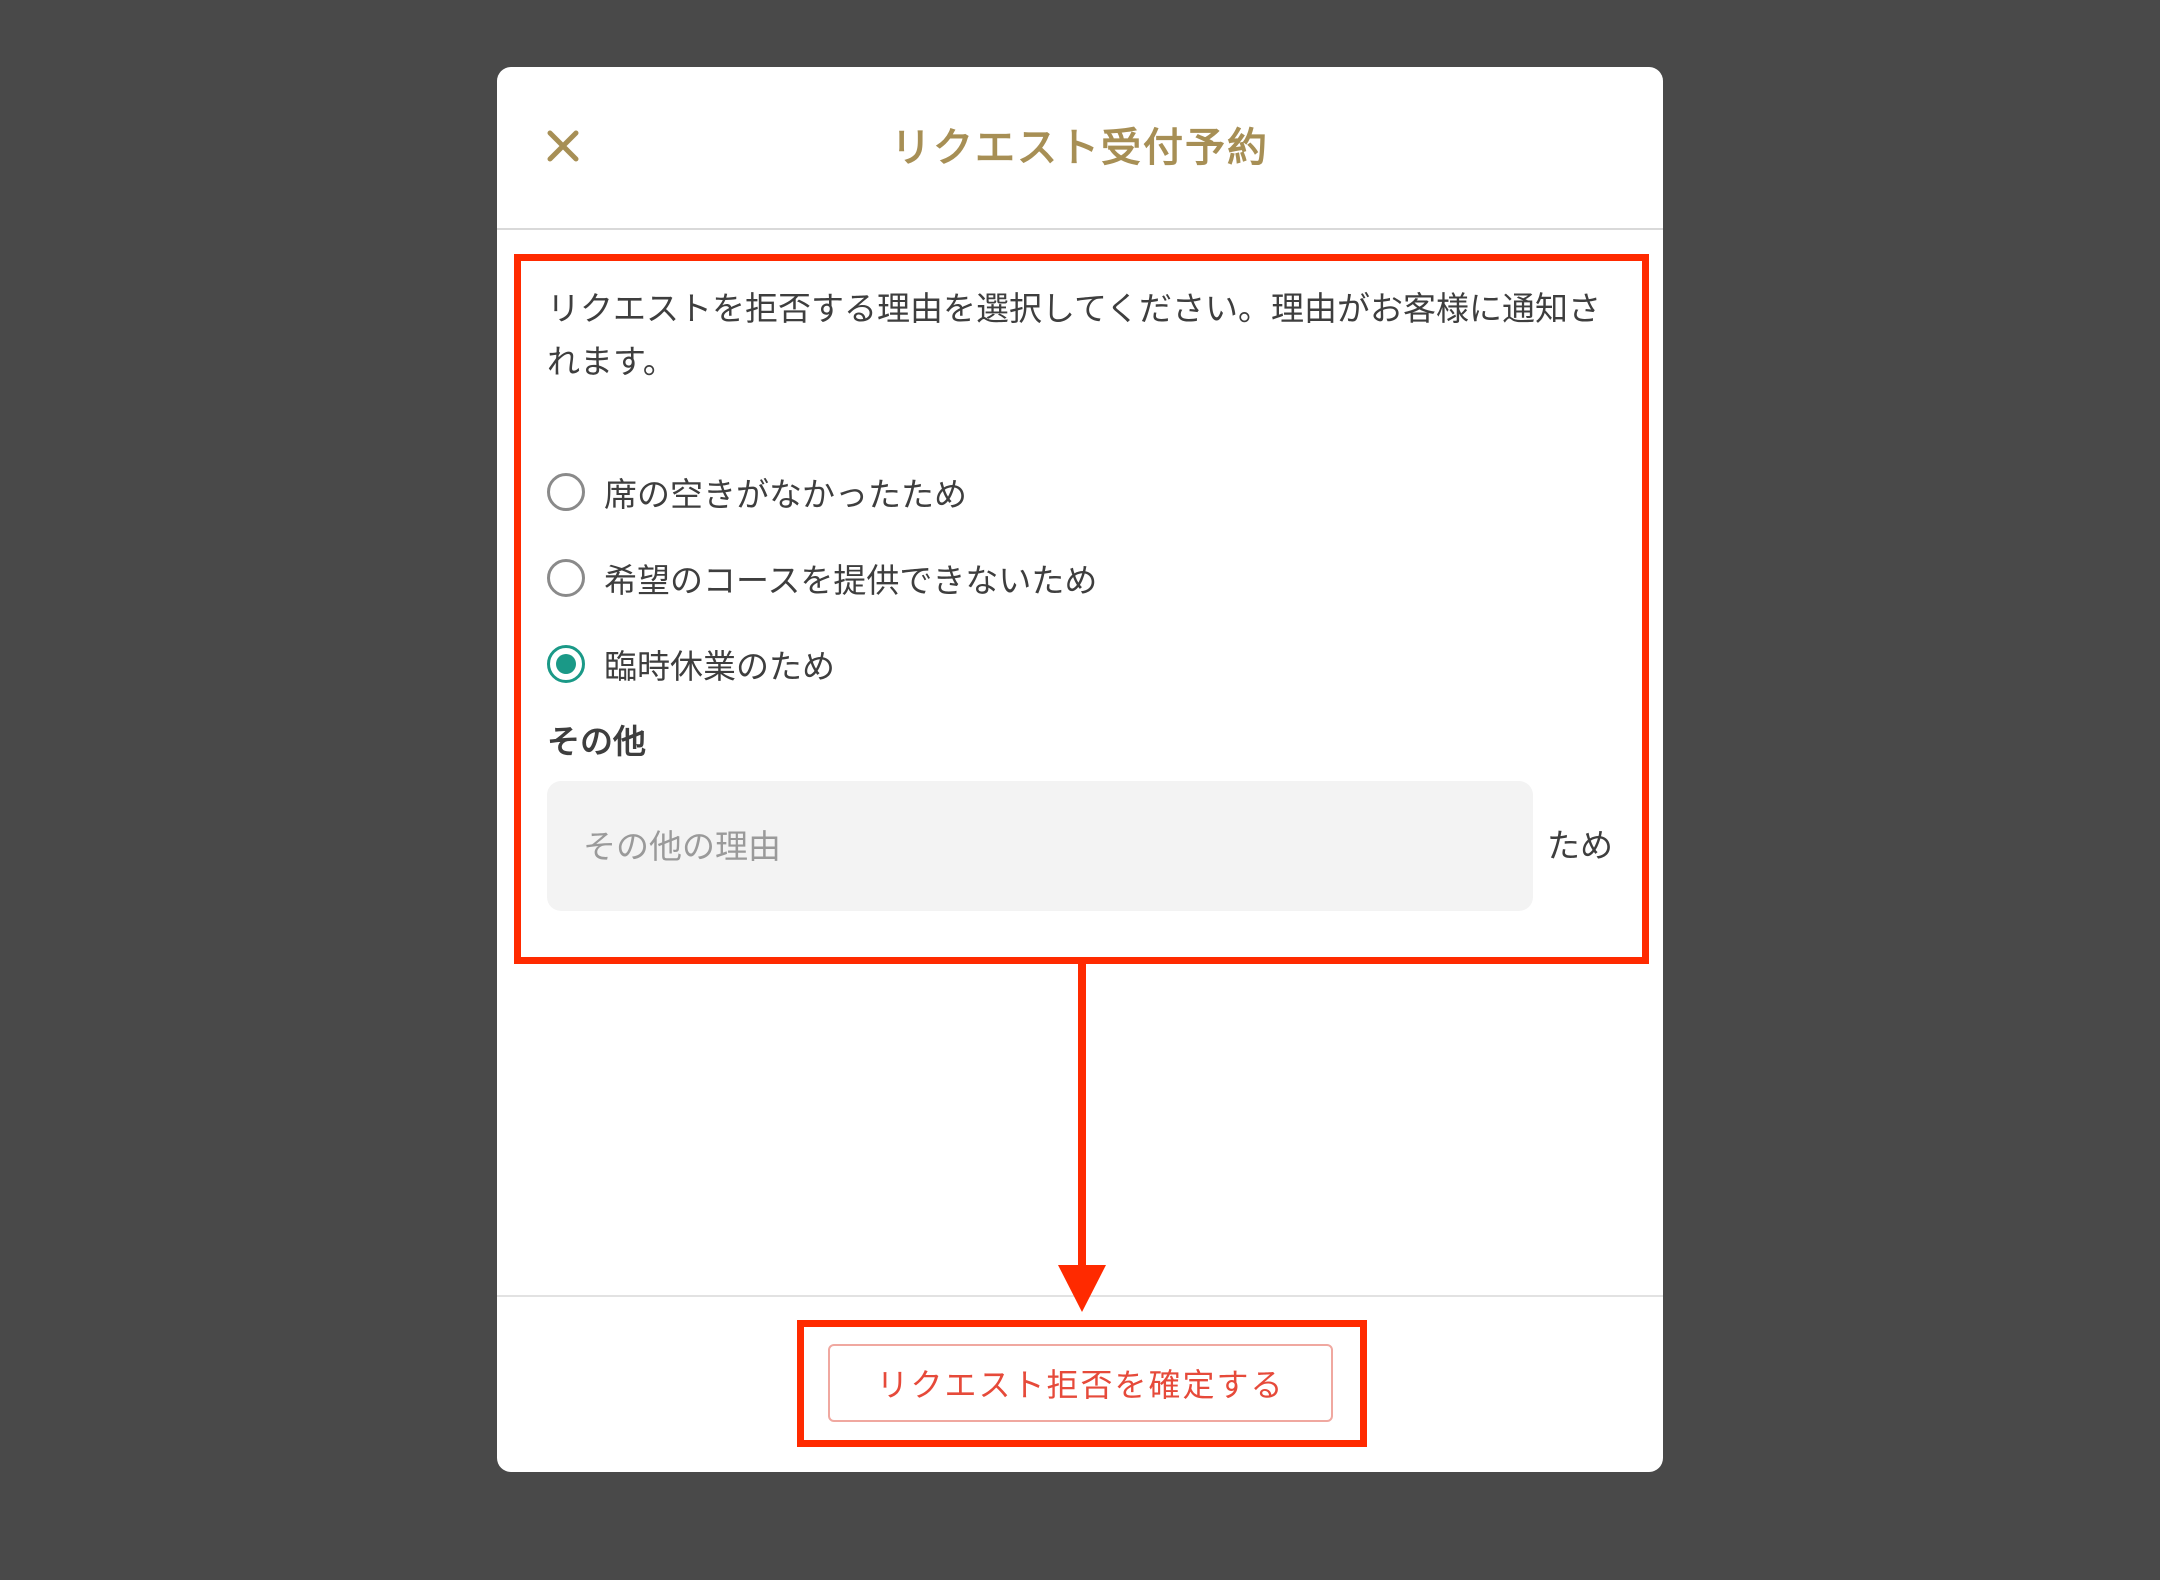 The width and height of the screenshot is (2160, 1580). What do you see at coordinates (1074, 335) in the screenshot?
I see `instruction-text: リクエストを拒否する理由を選択してください。理由がお客様に通知されます。` at bounding box center [1074, 335].